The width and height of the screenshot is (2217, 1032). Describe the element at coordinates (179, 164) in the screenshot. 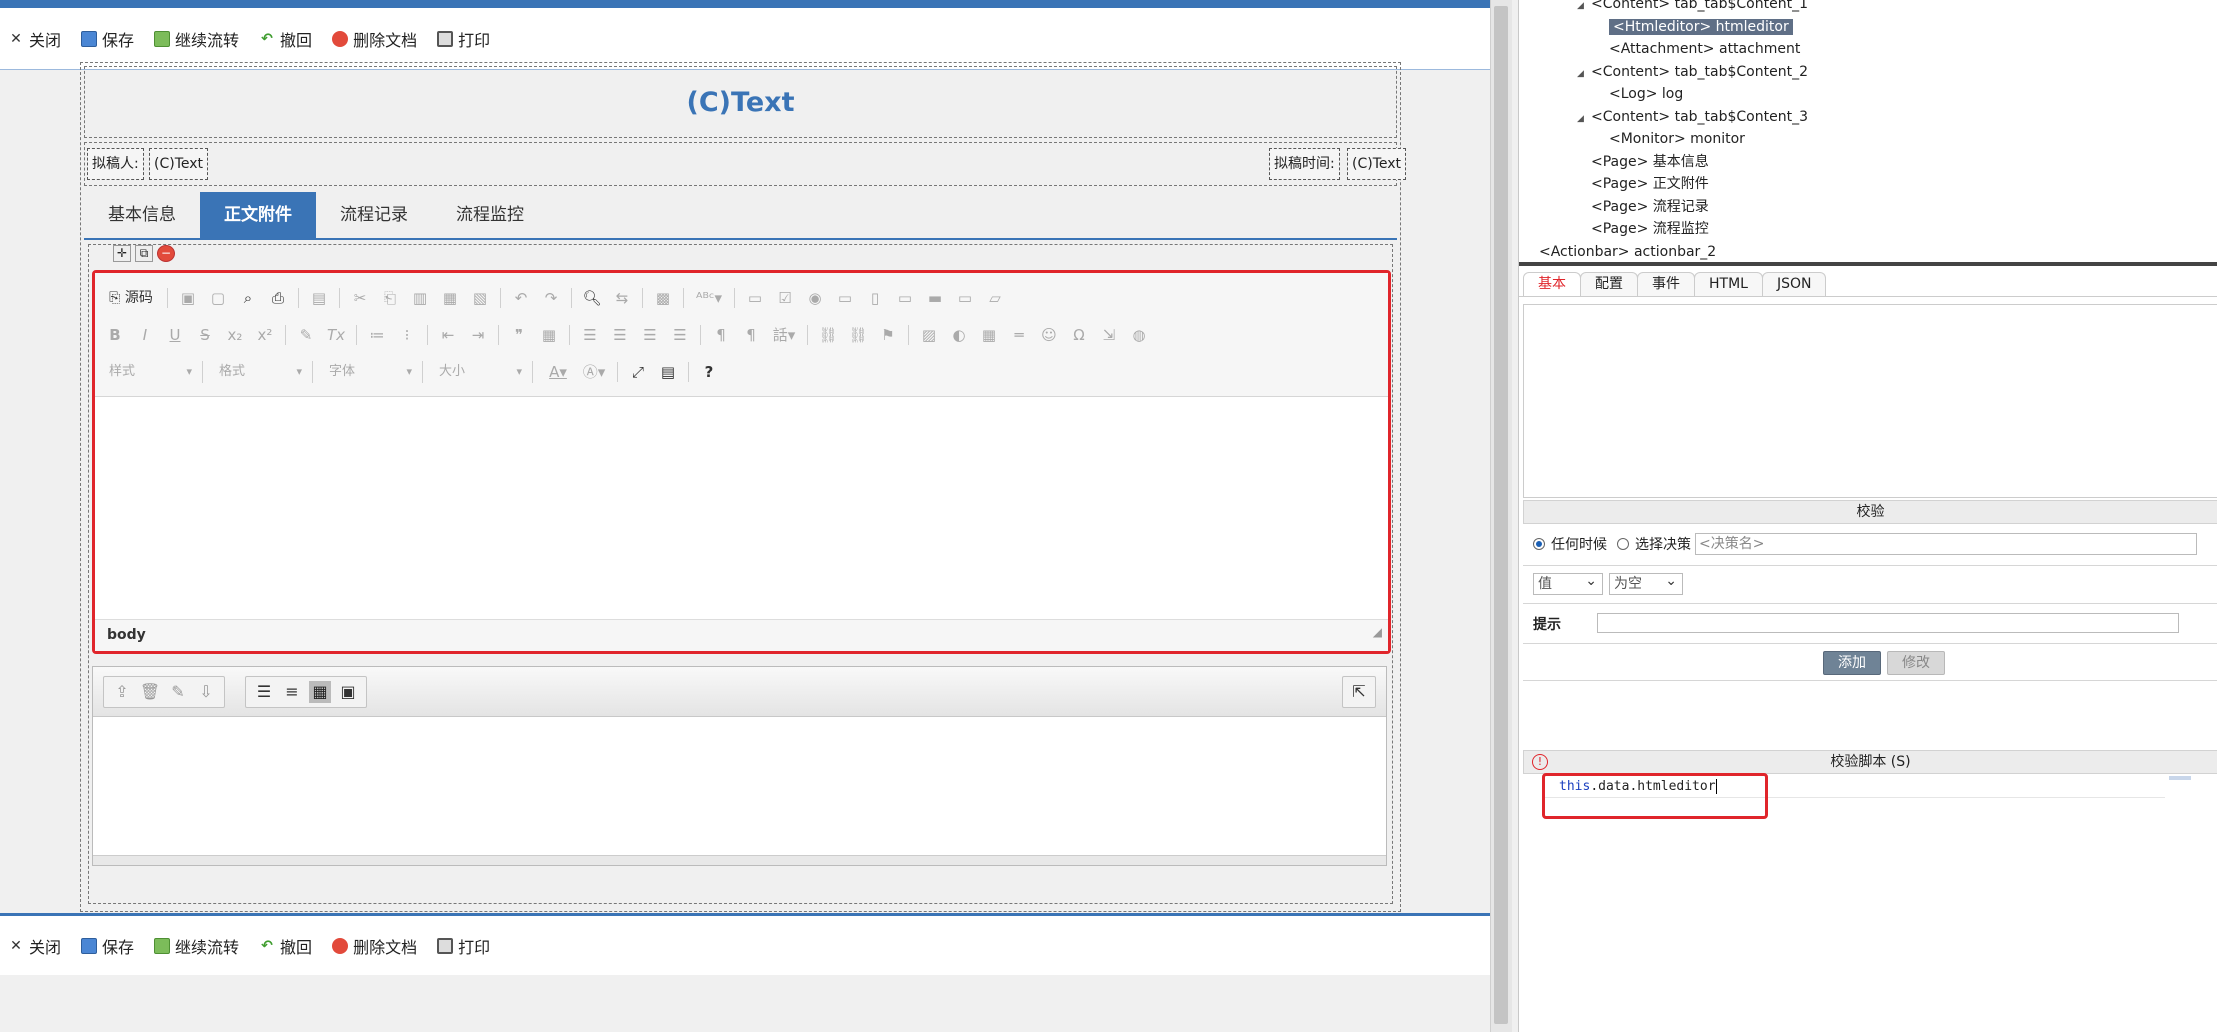

I see `drafter-value: (C)Text` at that location.